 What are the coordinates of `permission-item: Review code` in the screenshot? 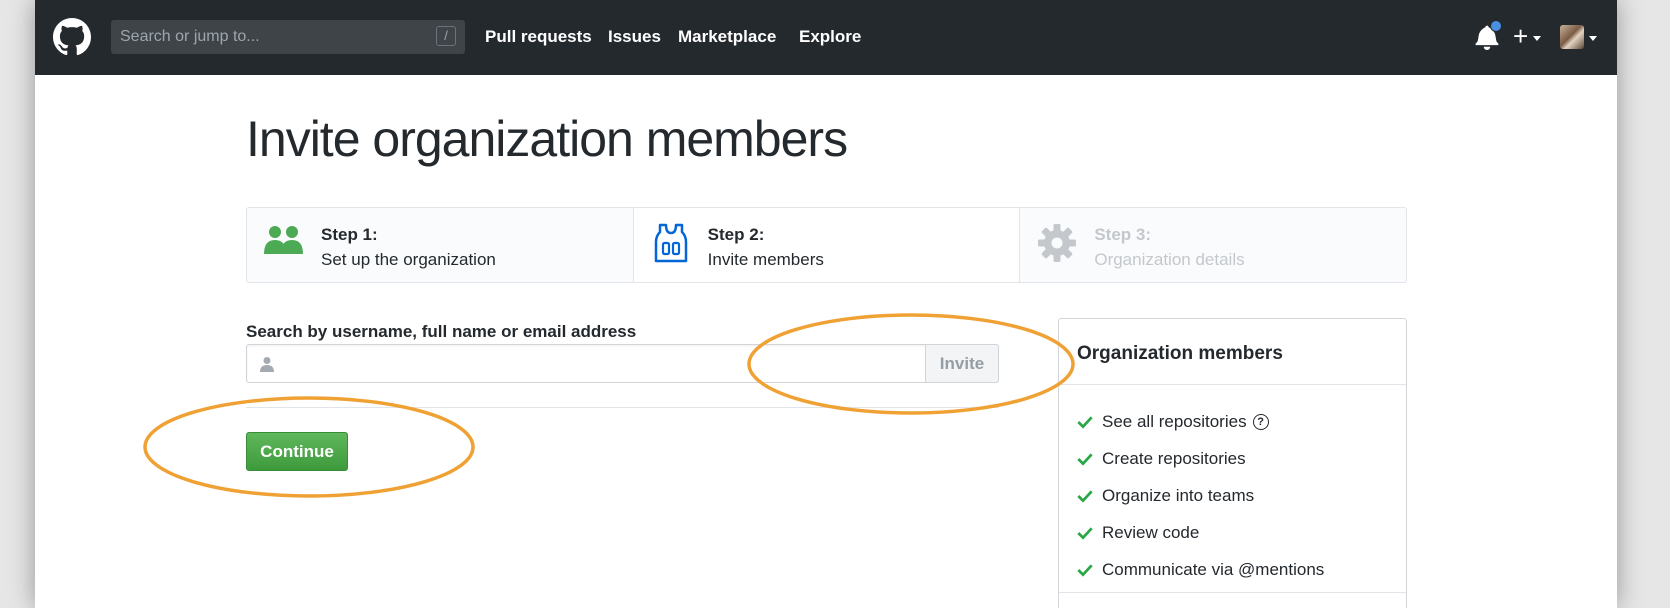 It's located at (1138, 533).